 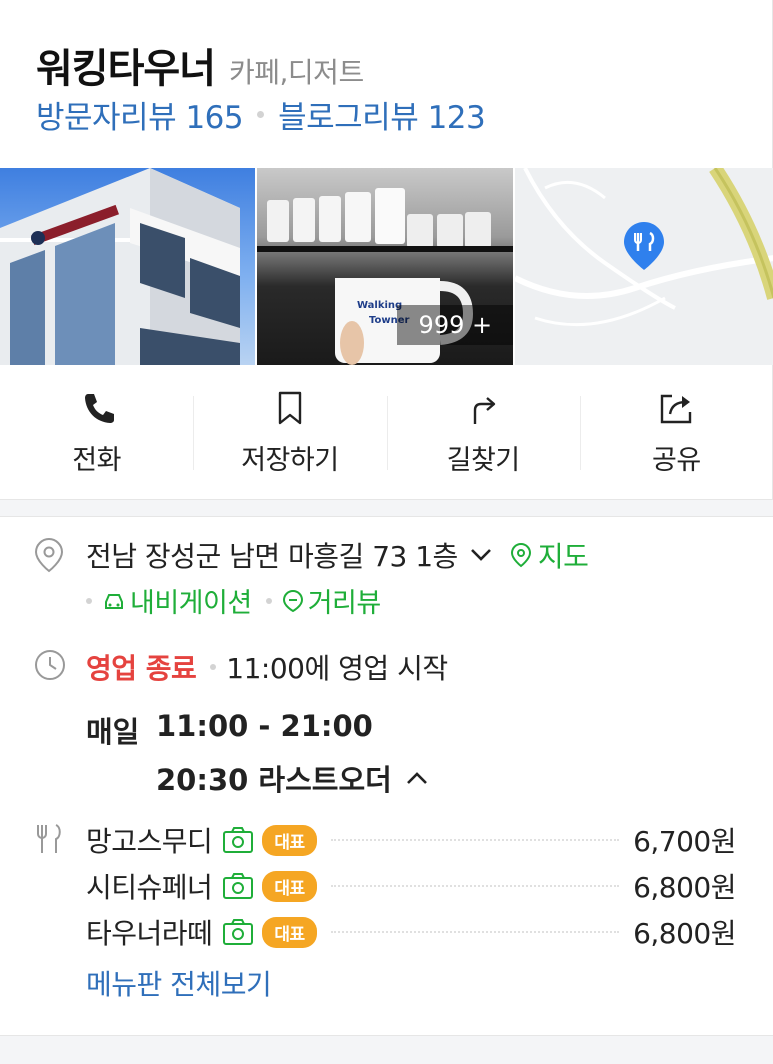 I want to click on menu-item: 시티슈페너 대표 6,800원, so click(x=411, y=886).